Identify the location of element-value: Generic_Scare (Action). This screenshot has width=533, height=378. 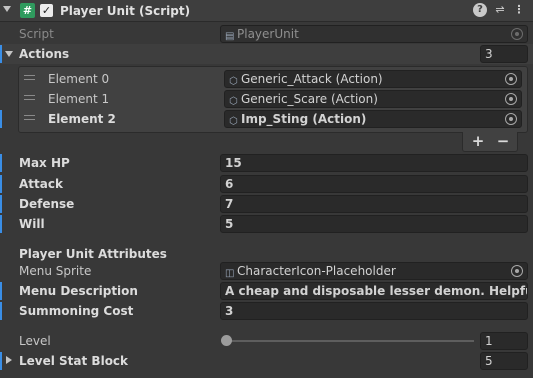
(309, 99).